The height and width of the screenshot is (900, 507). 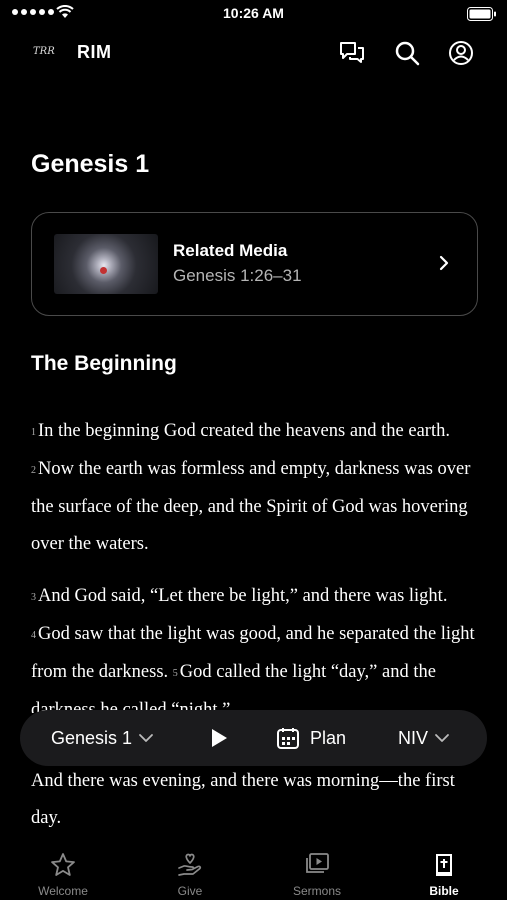 I want to click on chevron-right-icon, so click(x=444, y=263).